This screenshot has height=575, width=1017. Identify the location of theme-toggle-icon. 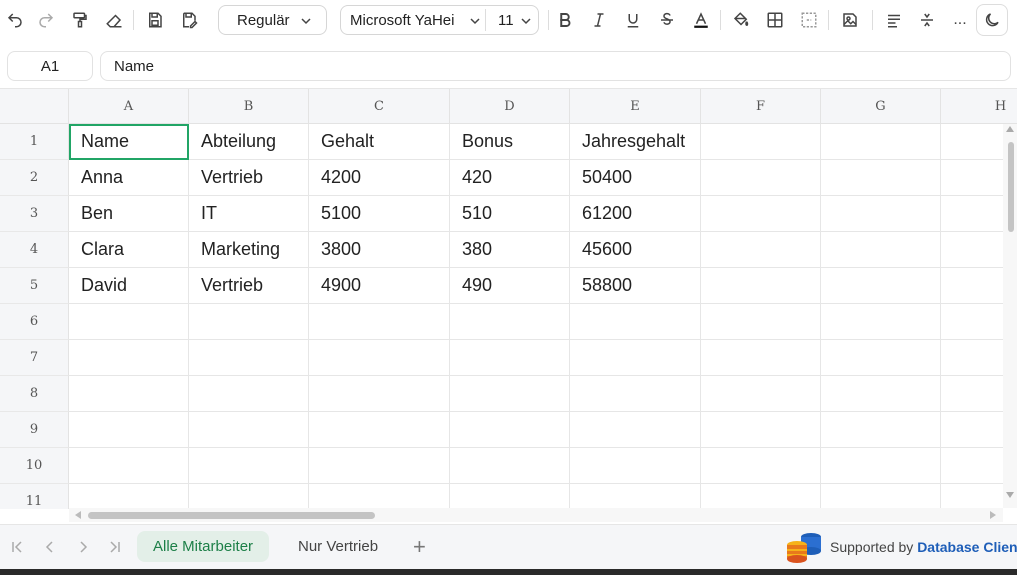
(992, 20).